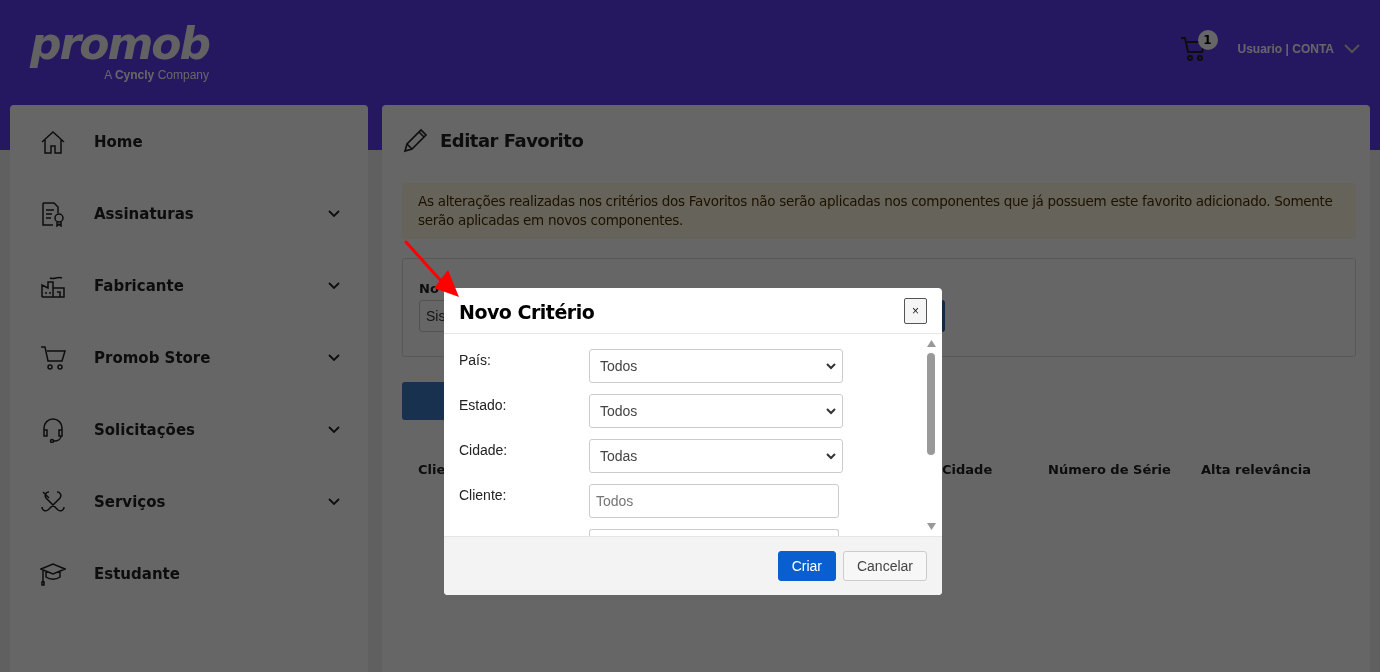 The width and height of the screenshot is (1380, 672). What do you see at coordinates (189, 574) in the screenshot?
I see `sidebar-item: Estudante` at bounding box center [189, 574].